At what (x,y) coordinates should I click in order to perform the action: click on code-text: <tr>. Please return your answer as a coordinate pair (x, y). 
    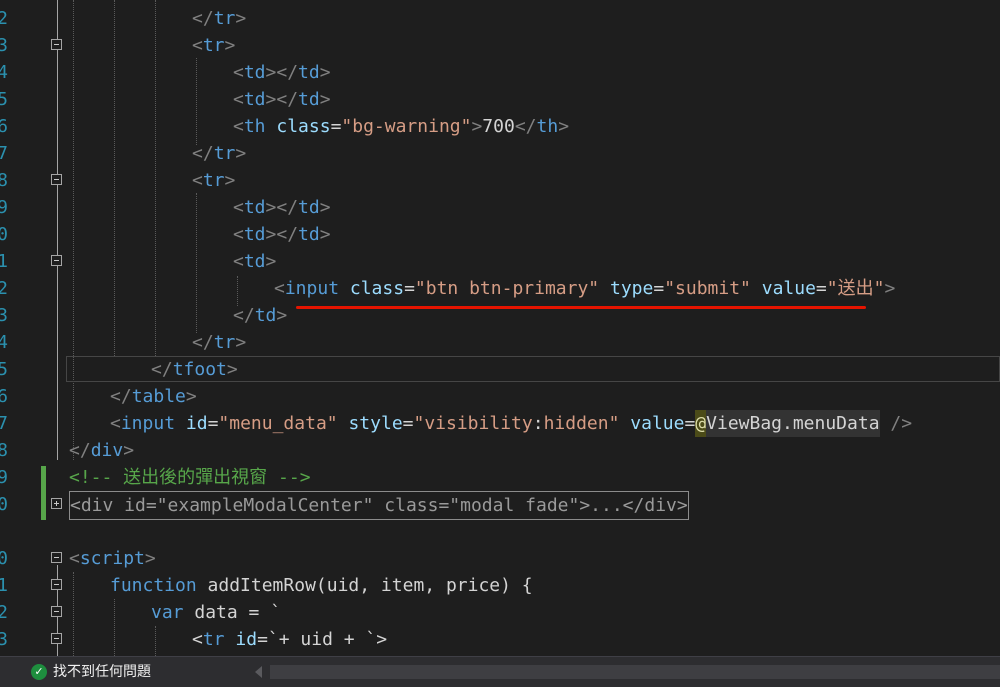
    Looking at the image, I should click on (213, 45).